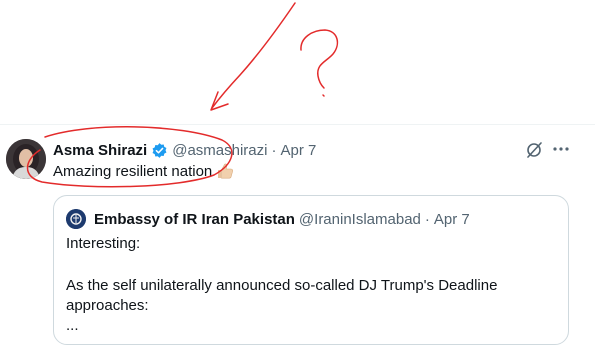  What do you see at coordinates (194, 219) in the screenshot?
I see `quoted-author-name: Embassy of IR Iran Pakistan` at bounding box center [194, 219].